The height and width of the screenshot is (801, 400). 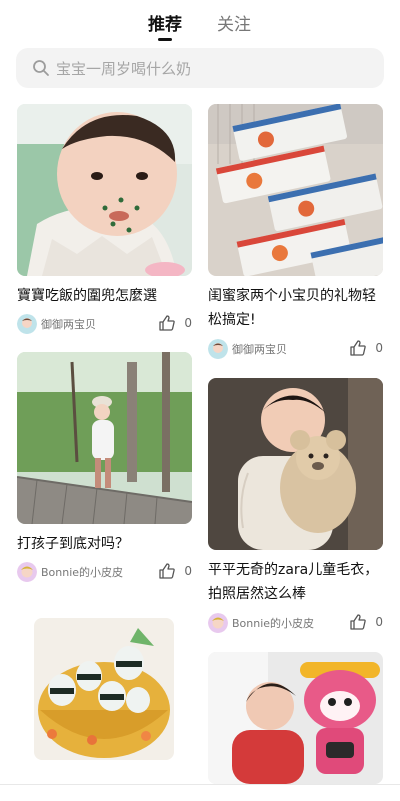 What do you see at coordinates (165, 22) in the screenshot?
I see `tab-recommend: 推荐` at bounding box center [165, 22].